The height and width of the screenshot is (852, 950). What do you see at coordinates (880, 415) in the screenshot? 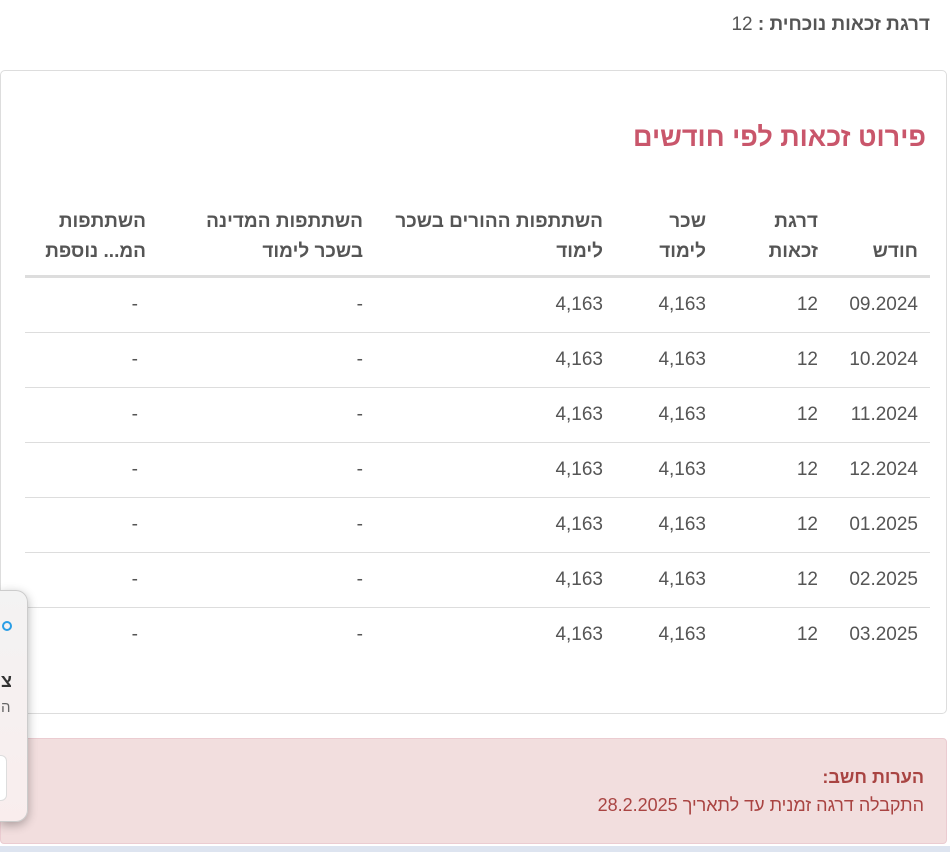
I see `table-cell: 11.2024` at bounding box center [880, 415].